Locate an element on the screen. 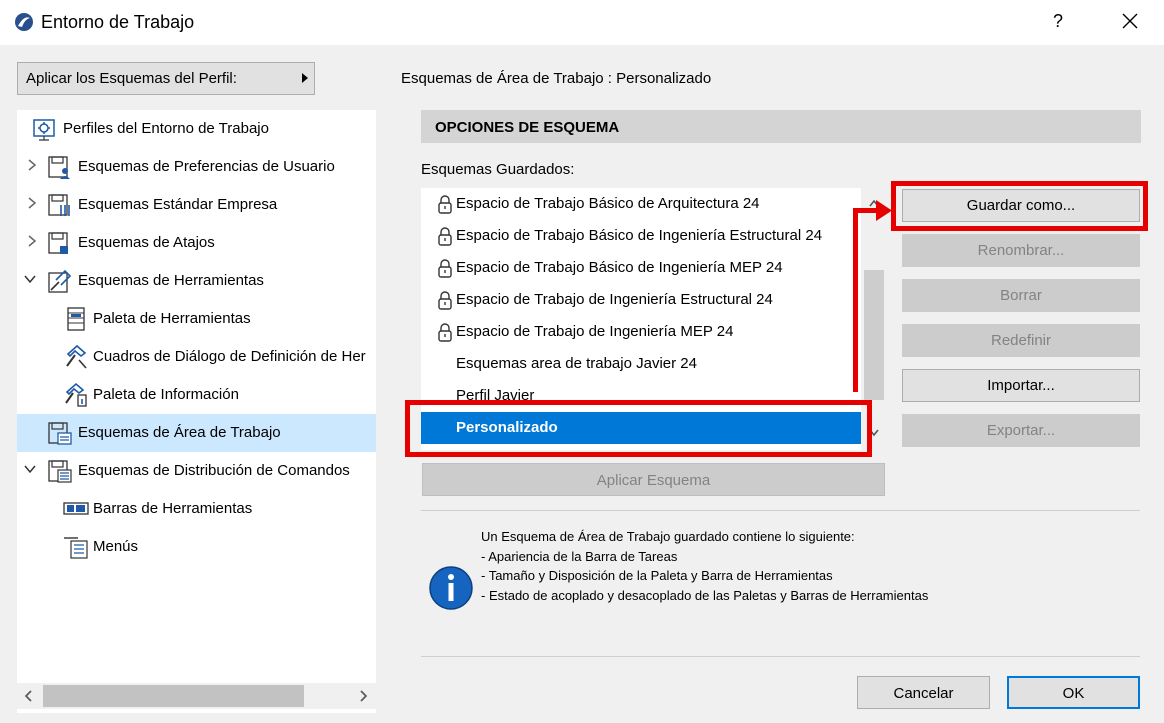 The image size is (1164, 723). hammer-dialog-icon is located at coordinates (76, 356).